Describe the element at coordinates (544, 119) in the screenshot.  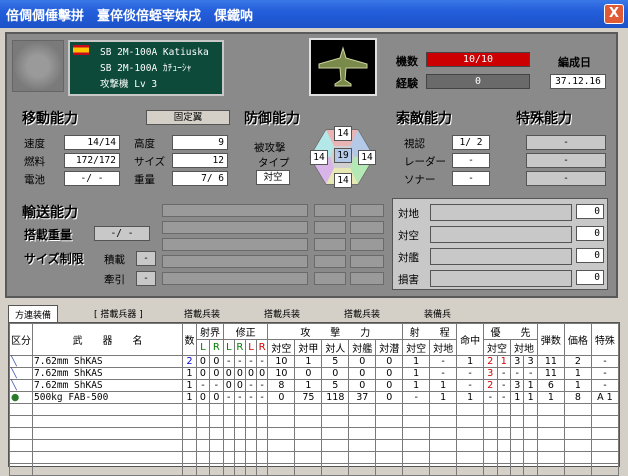
I see `special-header: 特殊能力` at that location.